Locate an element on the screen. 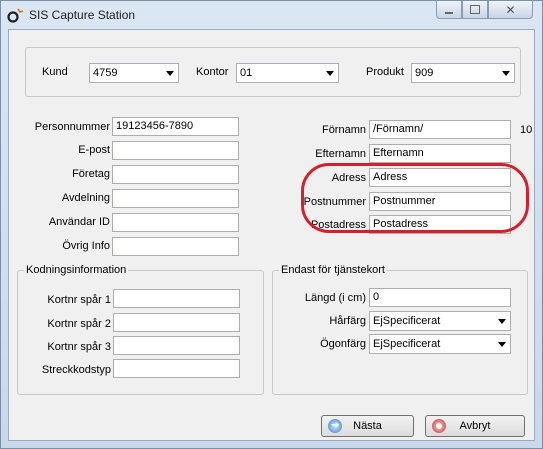 This screenshot has width=543, height=449. selection-group: Kund 4759 Kontor 01 Produkt 909 is located at coordinates (273, 72).